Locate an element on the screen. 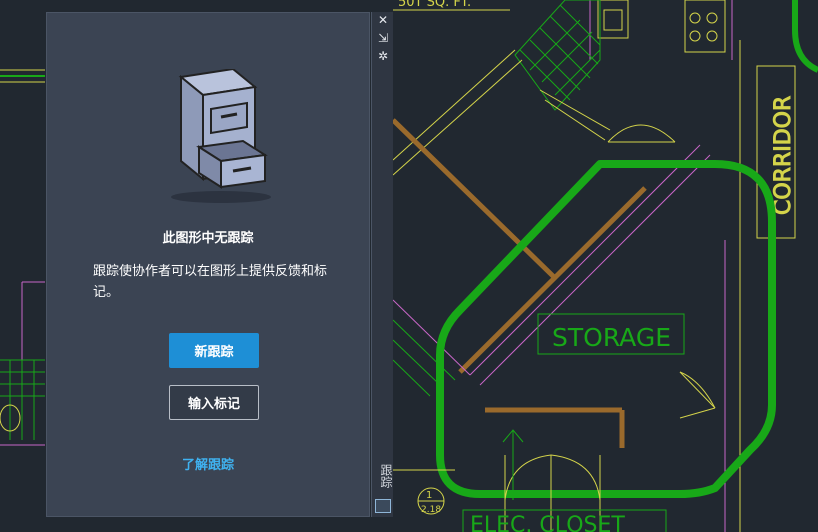  auto-hide-icon: ⇲ is located at coordinates (383, 38).